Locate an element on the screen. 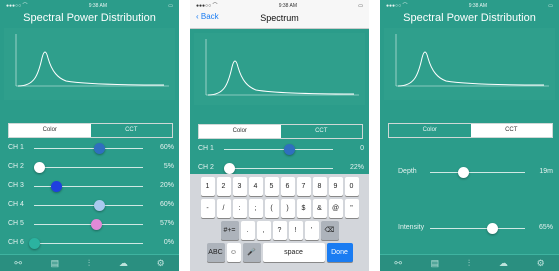  key-0: ABC is located at coordinates (215, 252).